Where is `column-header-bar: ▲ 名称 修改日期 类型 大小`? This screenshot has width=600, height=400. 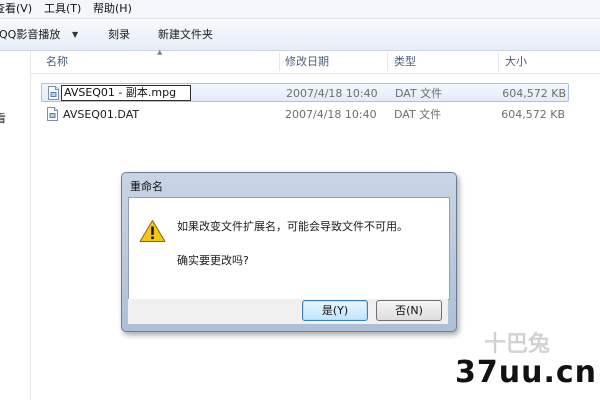 column-header-bar: ▲ 名称 修改日期 类型 大小 is located at coordinates (315, 61).